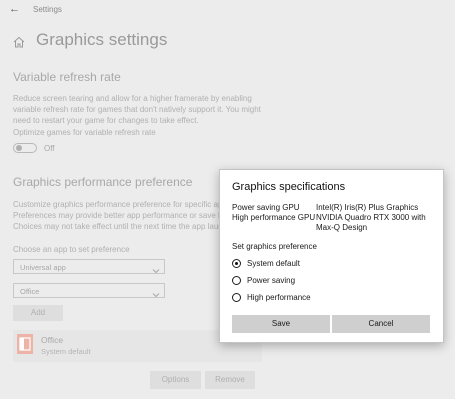  Describe the element at coordinates (71, 249) in the screenshot. I see `choose-app-label: Choose an app to set preference` at that location.